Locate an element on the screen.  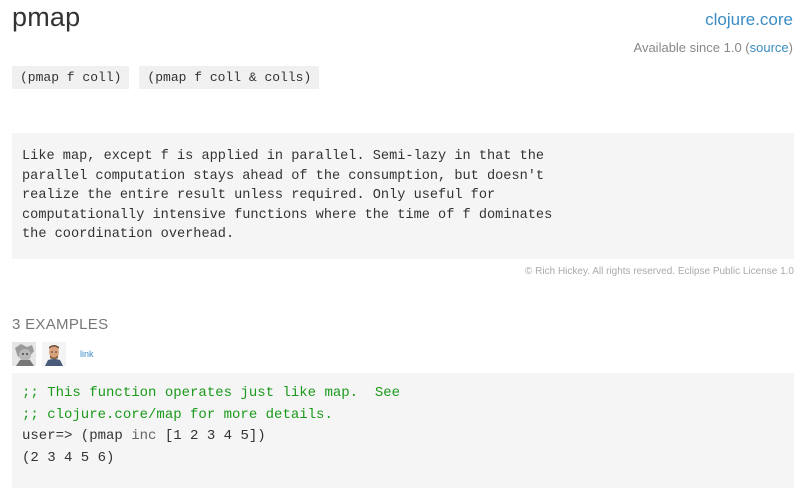
code-result: (2 3 4 5 6) is located at coordinates (68, 458).